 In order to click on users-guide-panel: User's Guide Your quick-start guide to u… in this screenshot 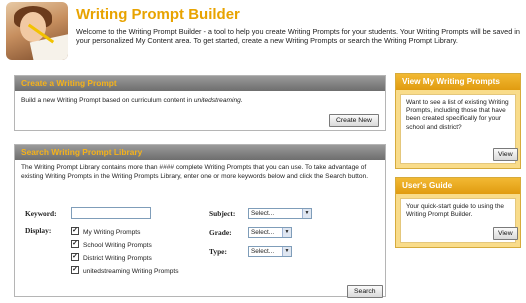, I will do `click(458, 212)`.